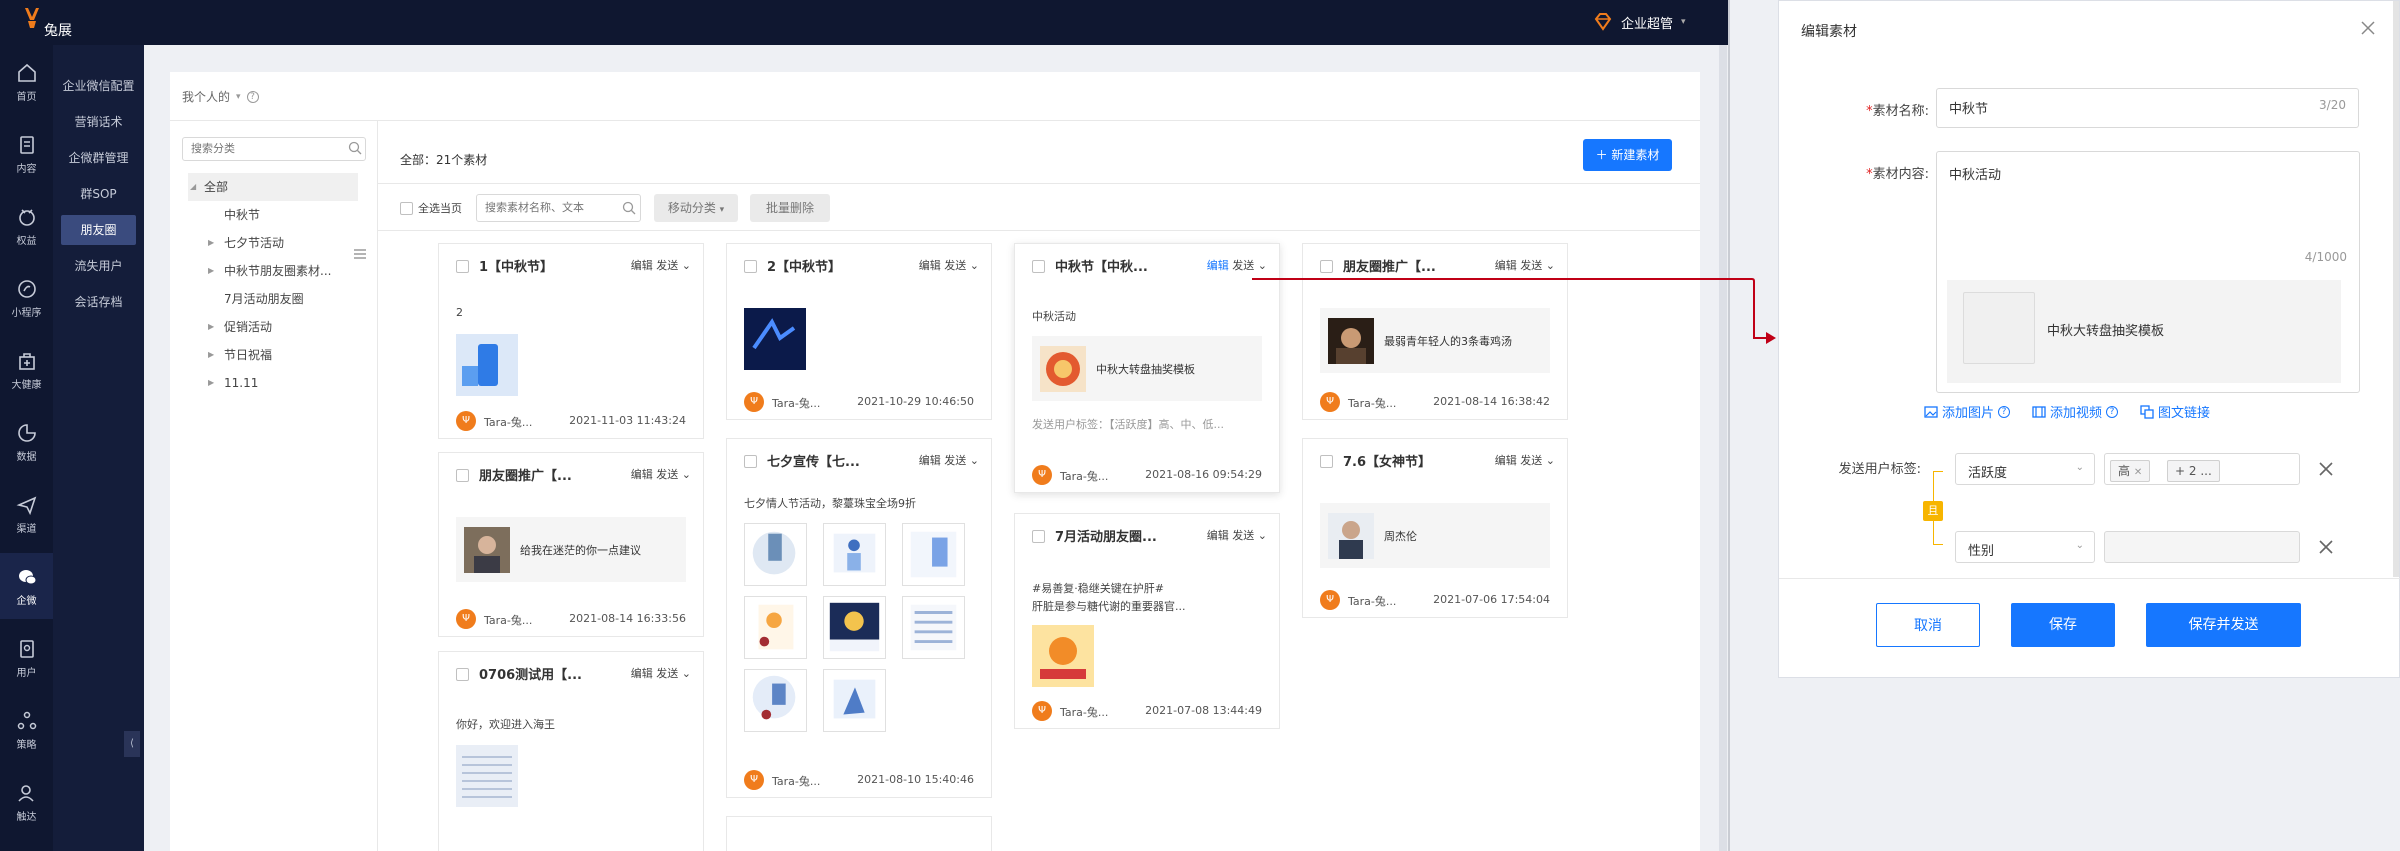 The height and width of the screenshot is (851, 2400). What do you see at coordinates (26, 658) in the screenshot?
I see `nav-user: 用户` at bounding box center [26, 658].